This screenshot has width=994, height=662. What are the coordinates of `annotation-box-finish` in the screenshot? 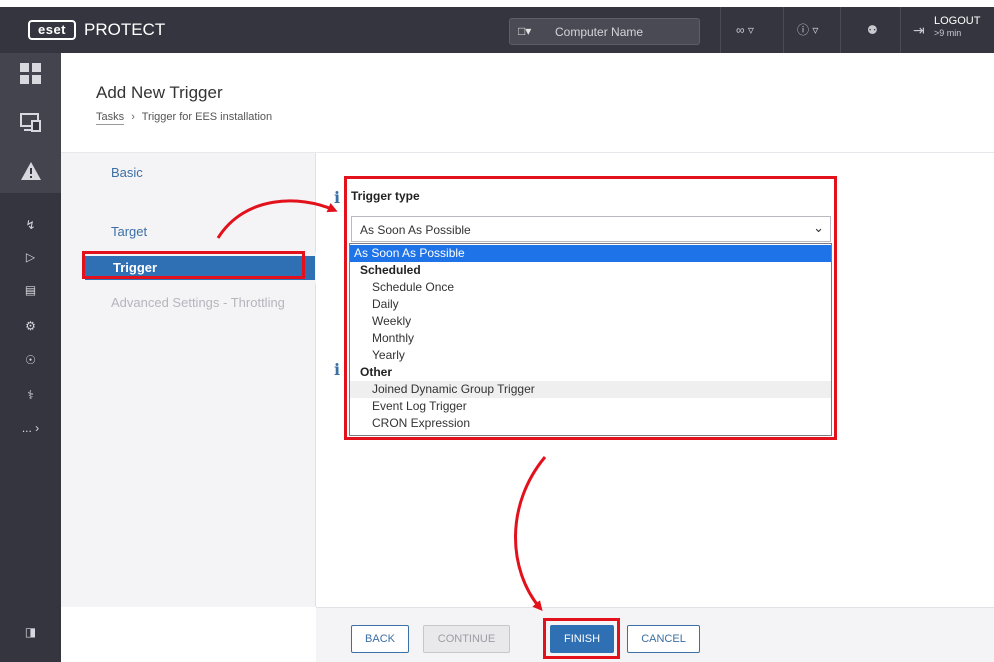 It's located at (581, 638).